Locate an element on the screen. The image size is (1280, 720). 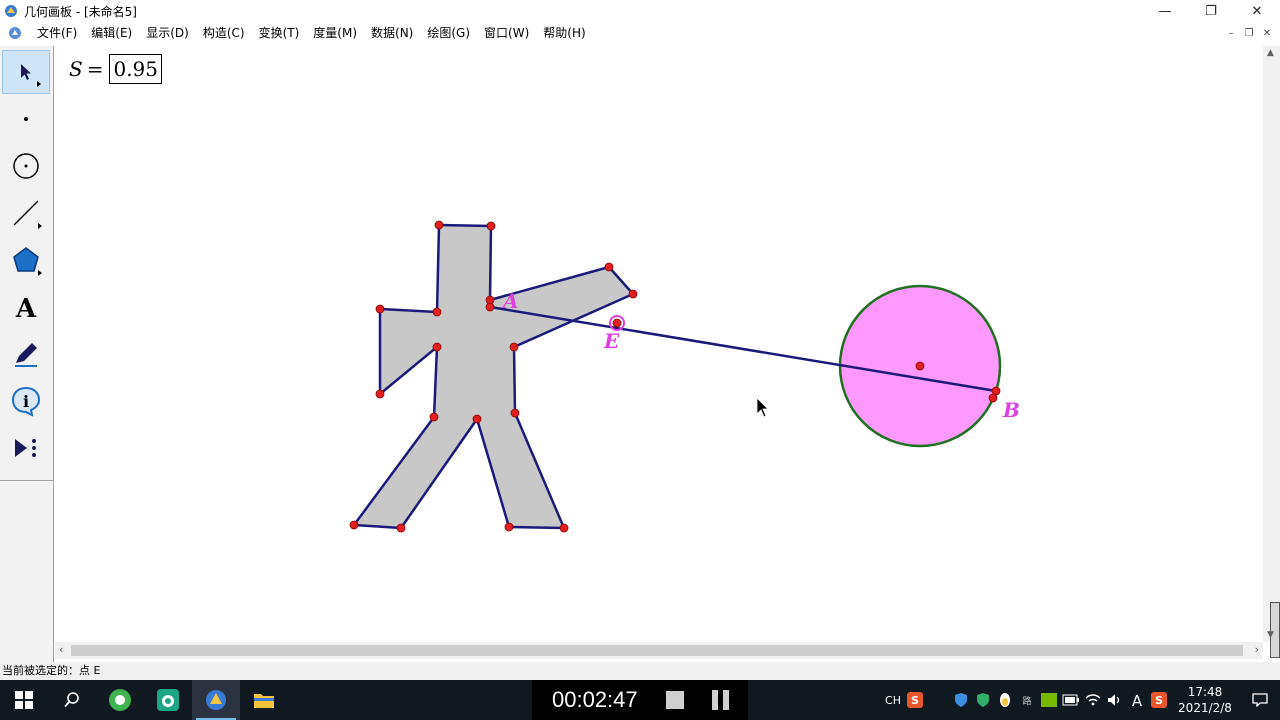
horizontal-scrollbar: ‹ › is located at coordinates (659, 650).